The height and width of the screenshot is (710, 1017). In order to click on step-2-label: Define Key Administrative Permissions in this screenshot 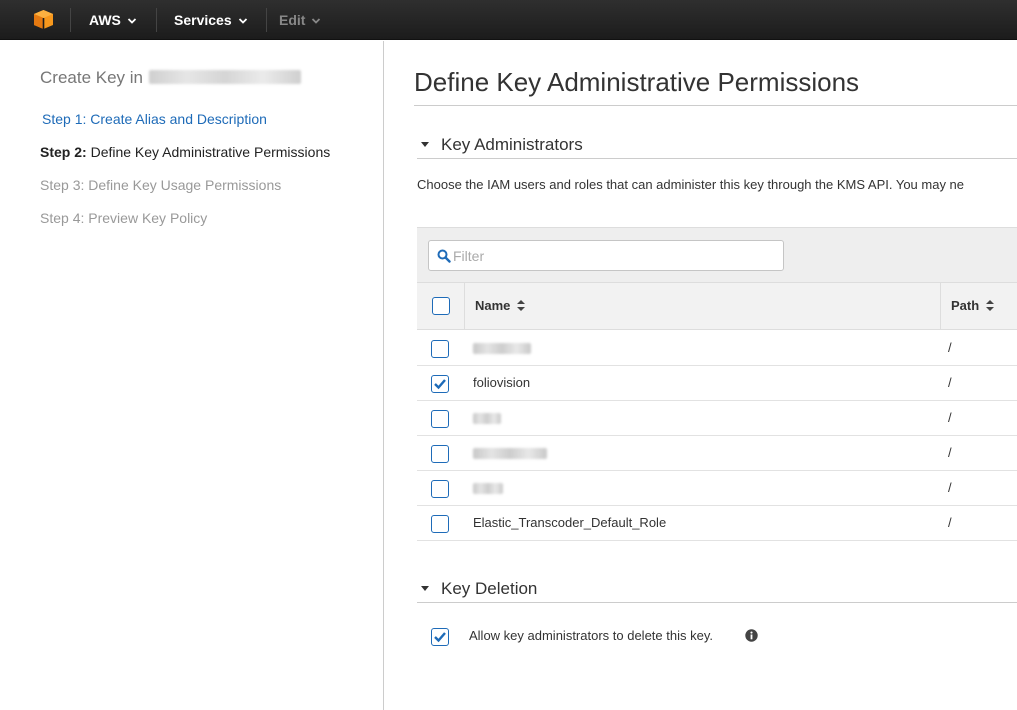, I will do `click(208, 152)`.